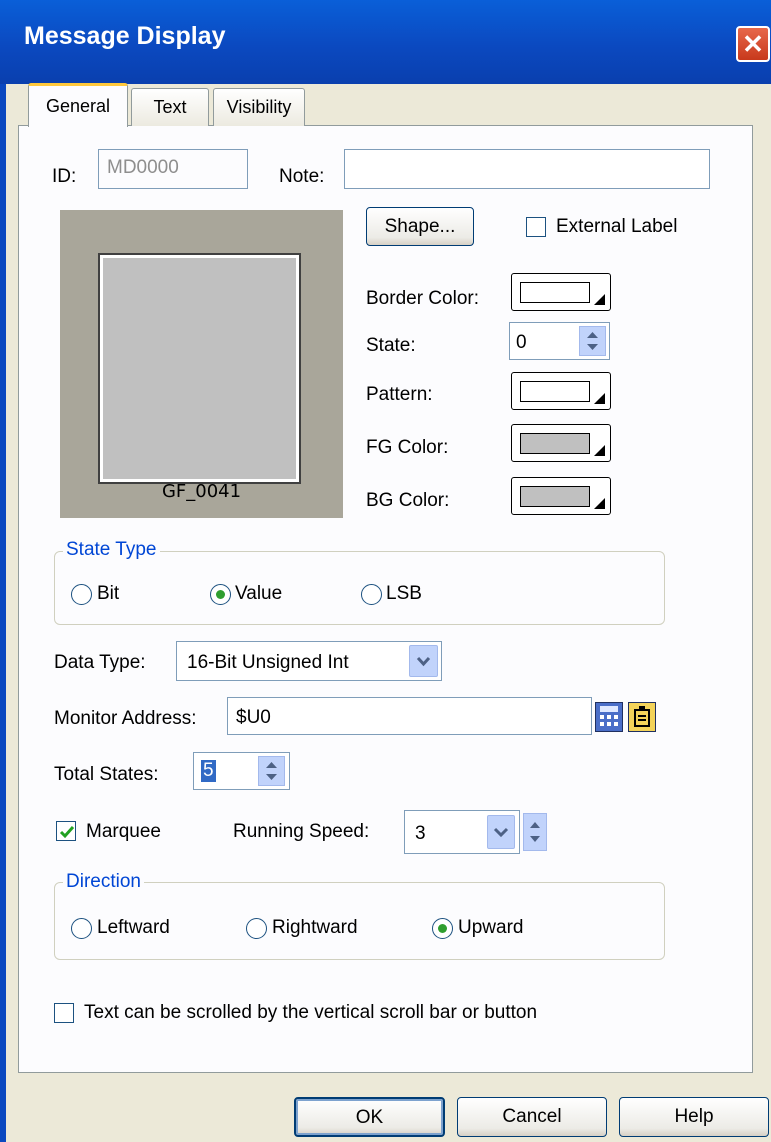 This screenshot has height=1142, width=771. I want to click on state-type-bit-label: Bit, so click(108, 593).